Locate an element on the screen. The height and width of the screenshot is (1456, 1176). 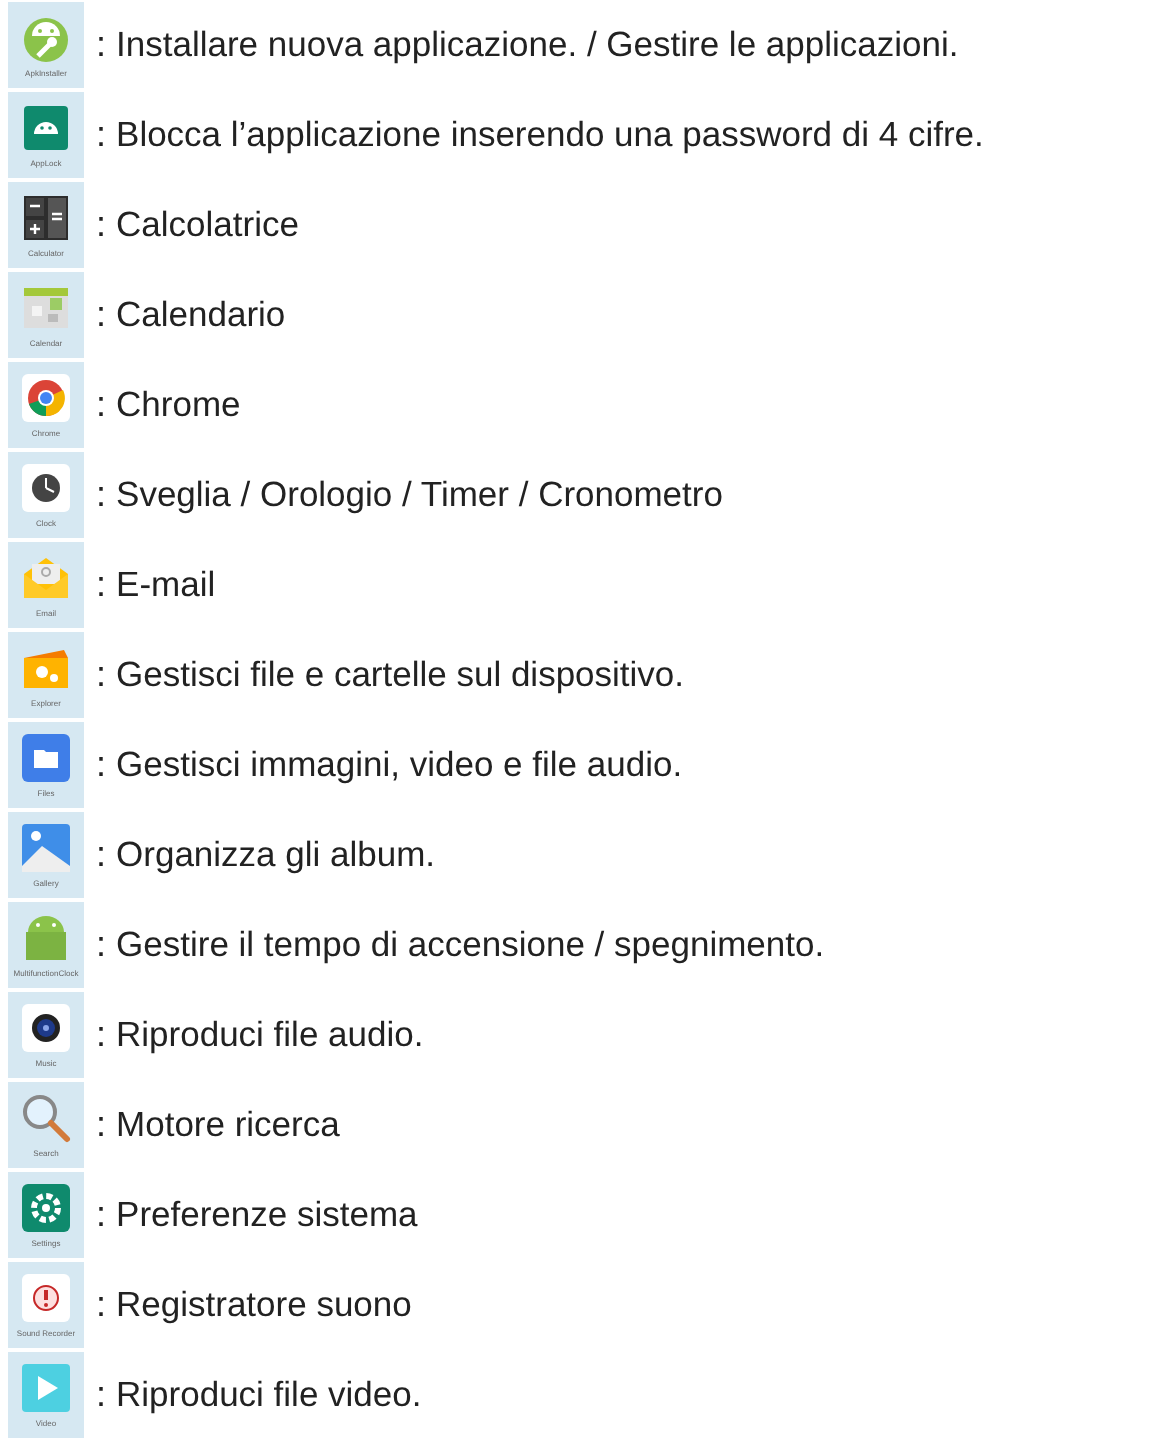
app-description: Sveglia / Orologio / Timer / Cronometro is located at coordinates (419, 495).